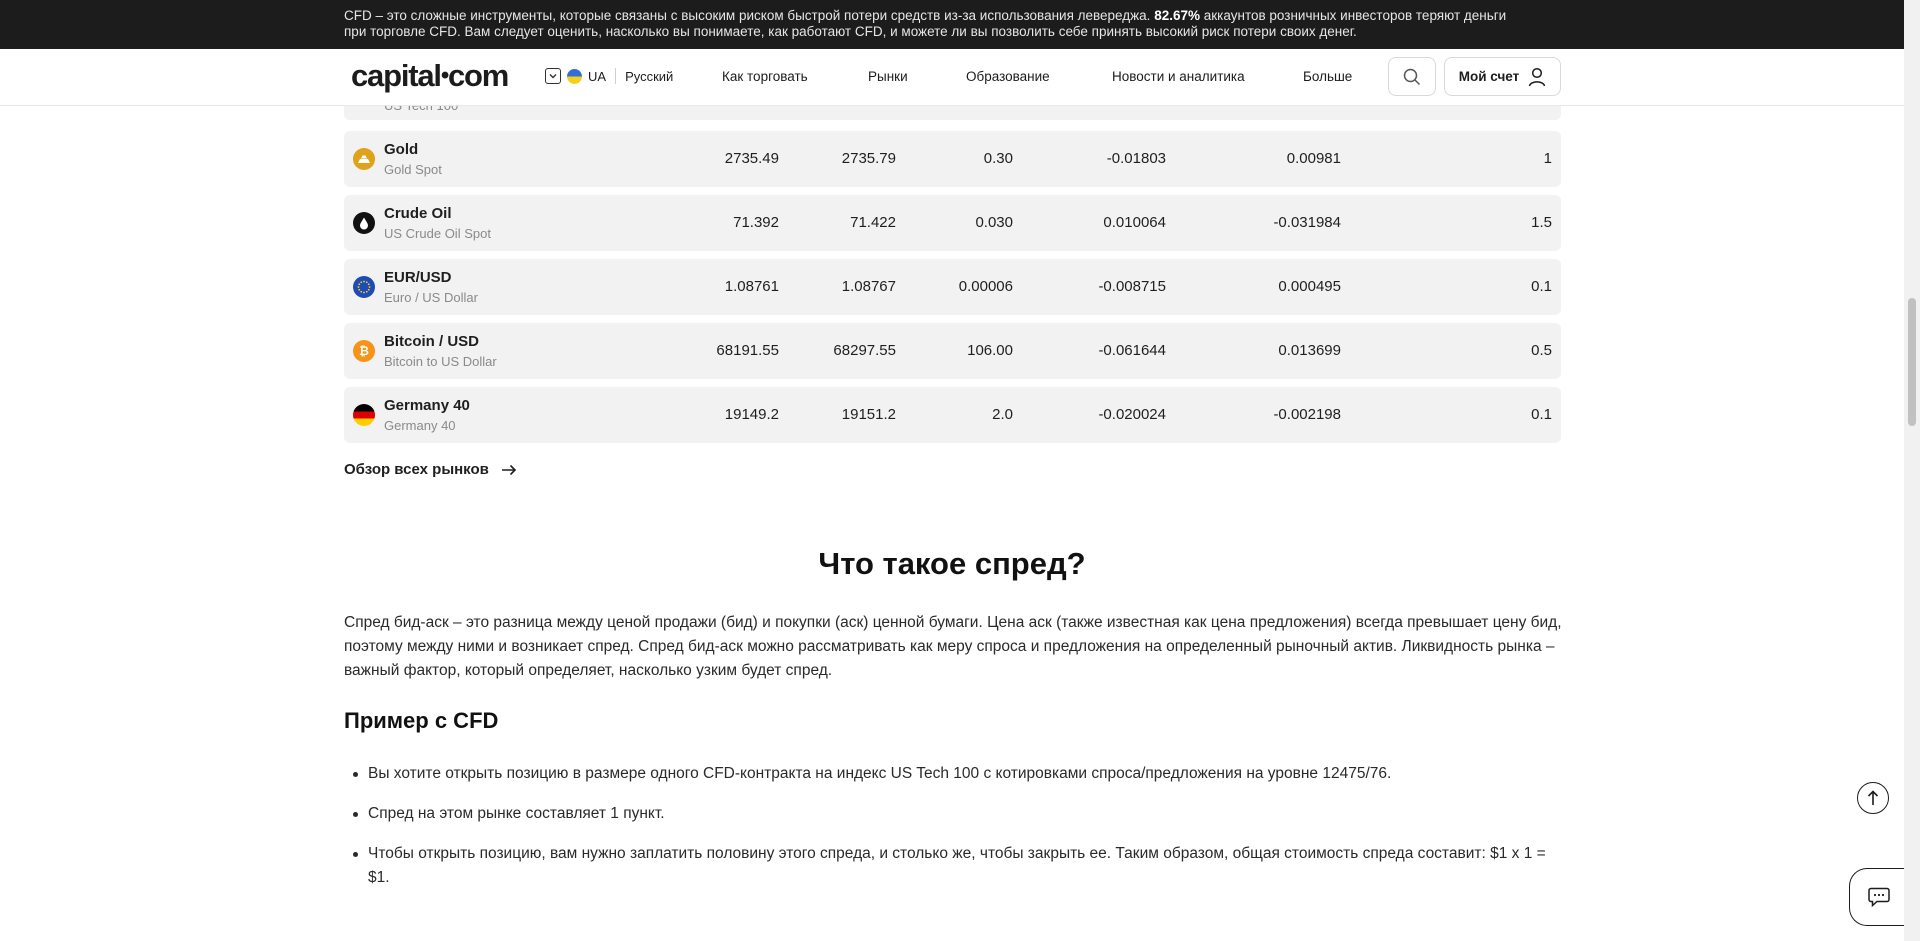 This screenshot has width=1920, height=941. Describe the element at coordinates (364, 287) in the screenshot. I see `eu-flag-icon` at that location.